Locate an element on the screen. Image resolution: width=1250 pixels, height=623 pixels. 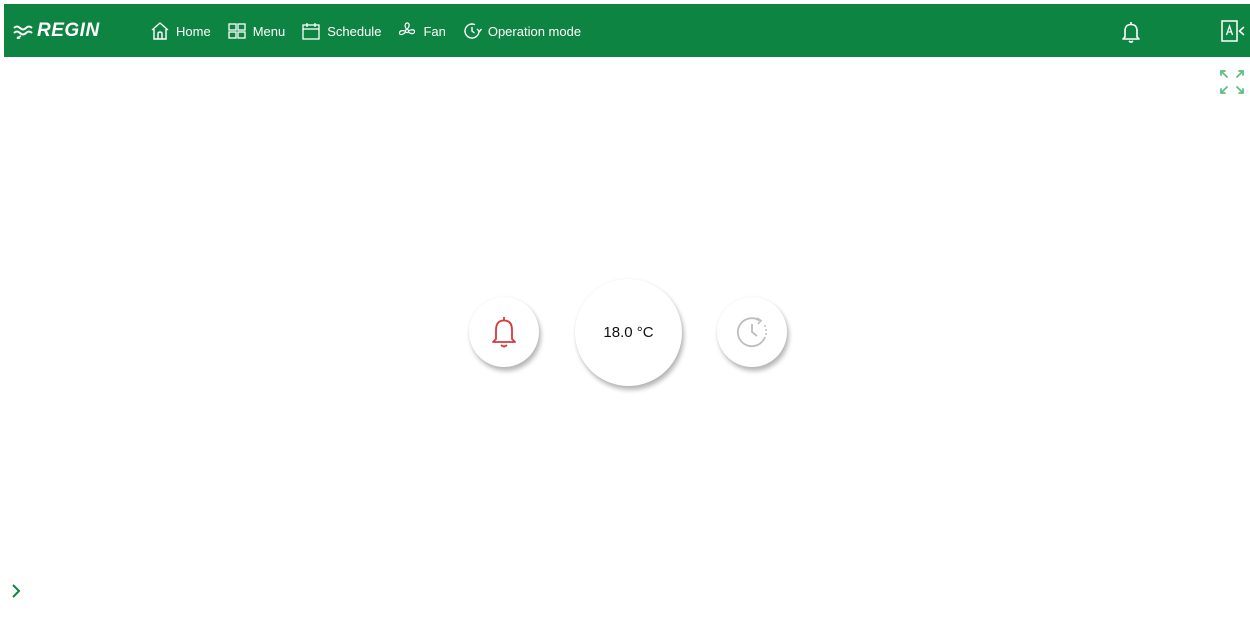
nav-home: Home is located at coordinates (180, 31).